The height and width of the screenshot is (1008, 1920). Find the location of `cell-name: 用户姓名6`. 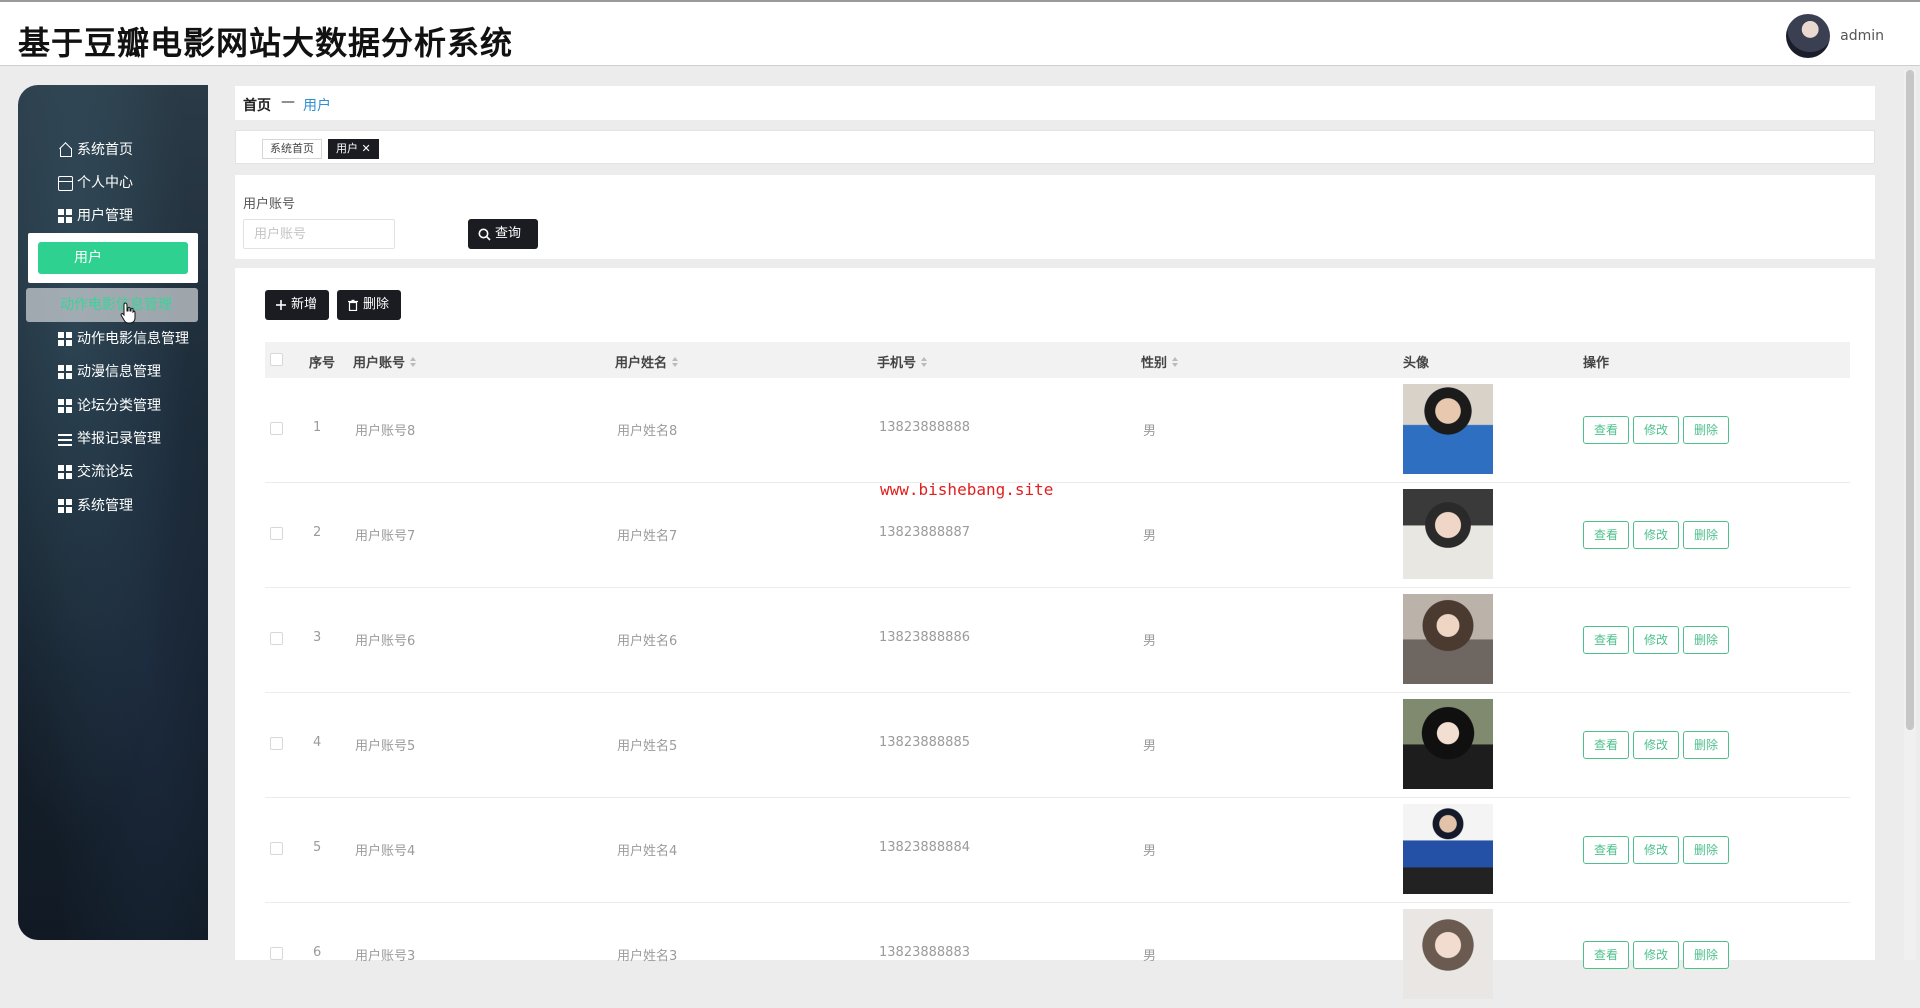

cell-name: 用户姓名6 is located at coordinates (647, 641).